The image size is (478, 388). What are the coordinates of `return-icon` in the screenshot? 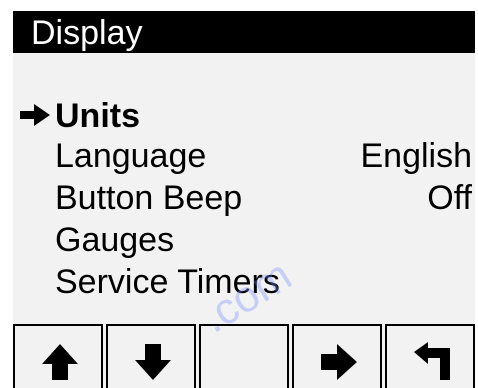 It's located at (432, 361).